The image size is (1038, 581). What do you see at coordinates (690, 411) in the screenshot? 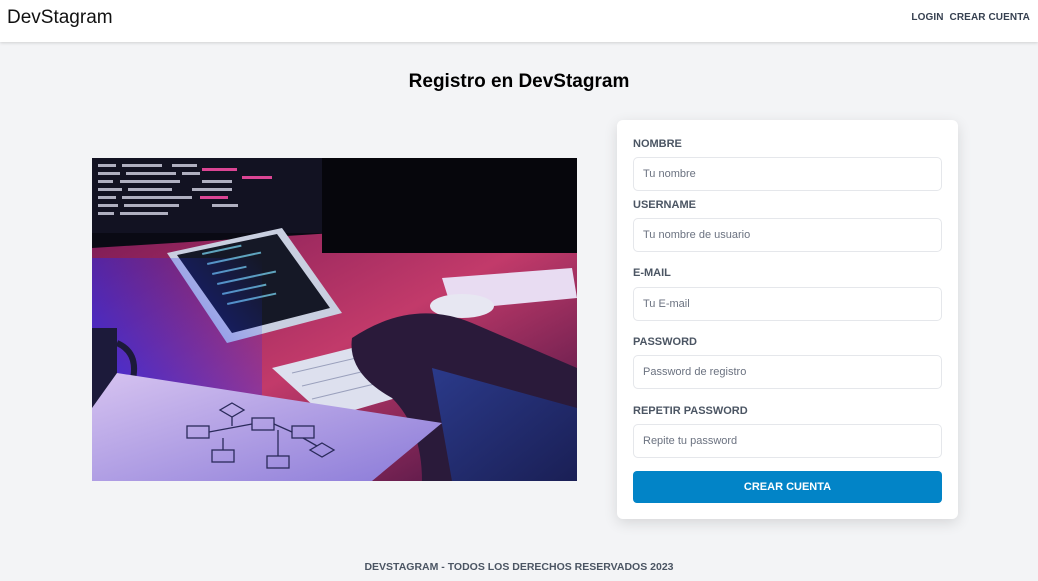
I see `password-confirm-label: Repetir Password` at bounding box center [690, 411].